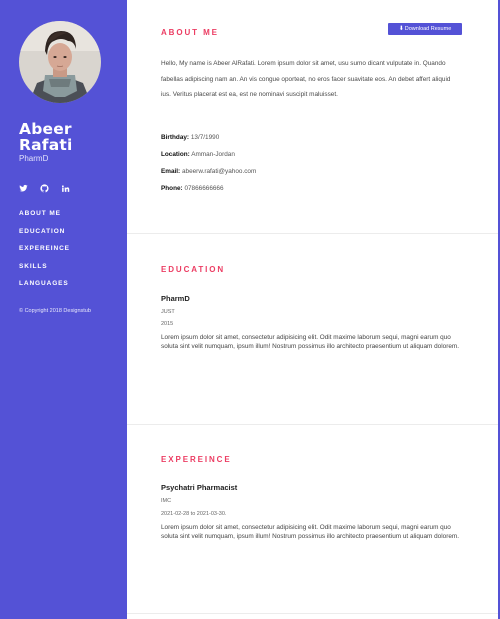 This screenshot has height=619, width=500. I want to click on birthday-value: 13/7/1990, so click(205, 137).